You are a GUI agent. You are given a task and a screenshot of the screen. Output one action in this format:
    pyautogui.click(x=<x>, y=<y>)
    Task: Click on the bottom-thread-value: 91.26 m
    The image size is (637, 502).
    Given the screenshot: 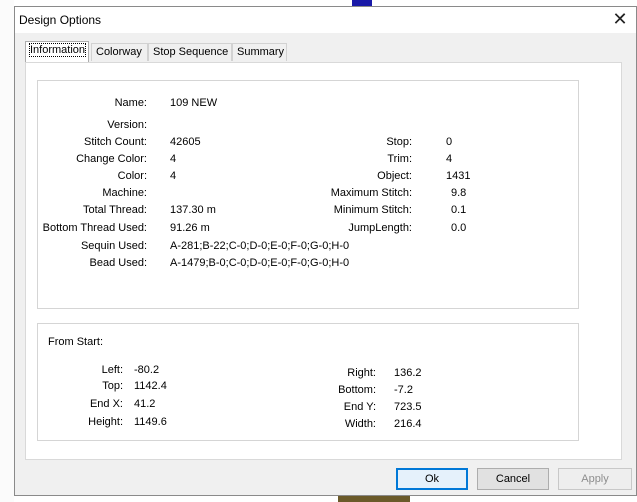 What is the action you would take?
    pyautogui.click(x=190, y=228)
    